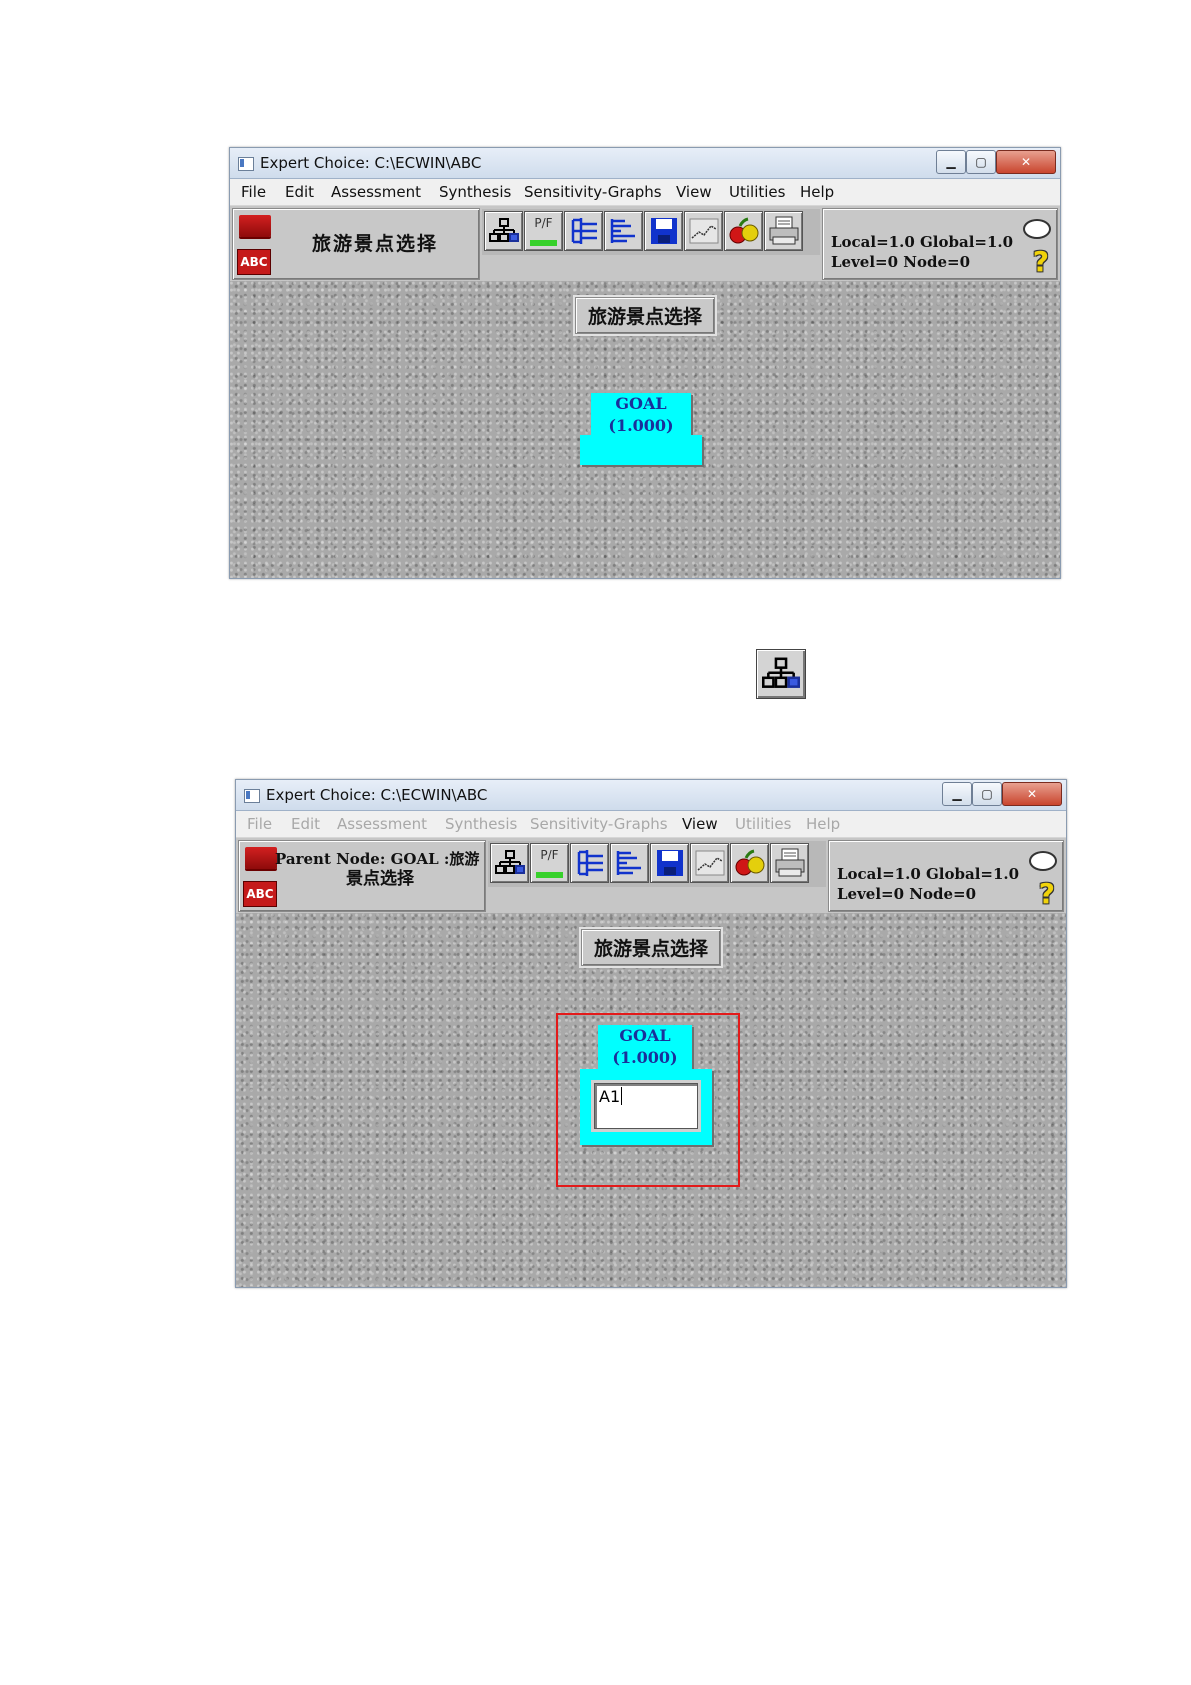 The image size is (1191, 1685). I want to click on new-node-name-value: A1, so click(610, 1096).